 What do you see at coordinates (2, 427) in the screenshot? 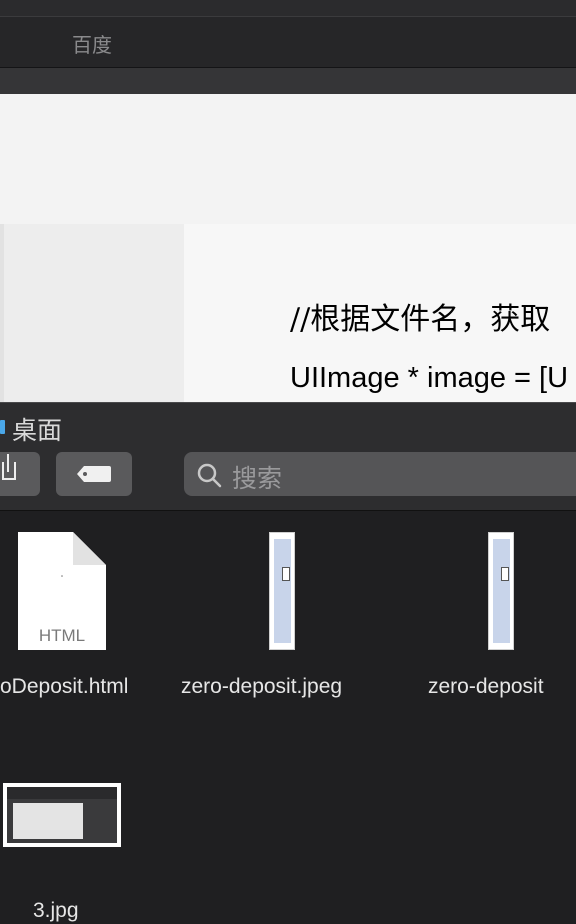
I see `folder-icon` at bounding box center [2, 427].